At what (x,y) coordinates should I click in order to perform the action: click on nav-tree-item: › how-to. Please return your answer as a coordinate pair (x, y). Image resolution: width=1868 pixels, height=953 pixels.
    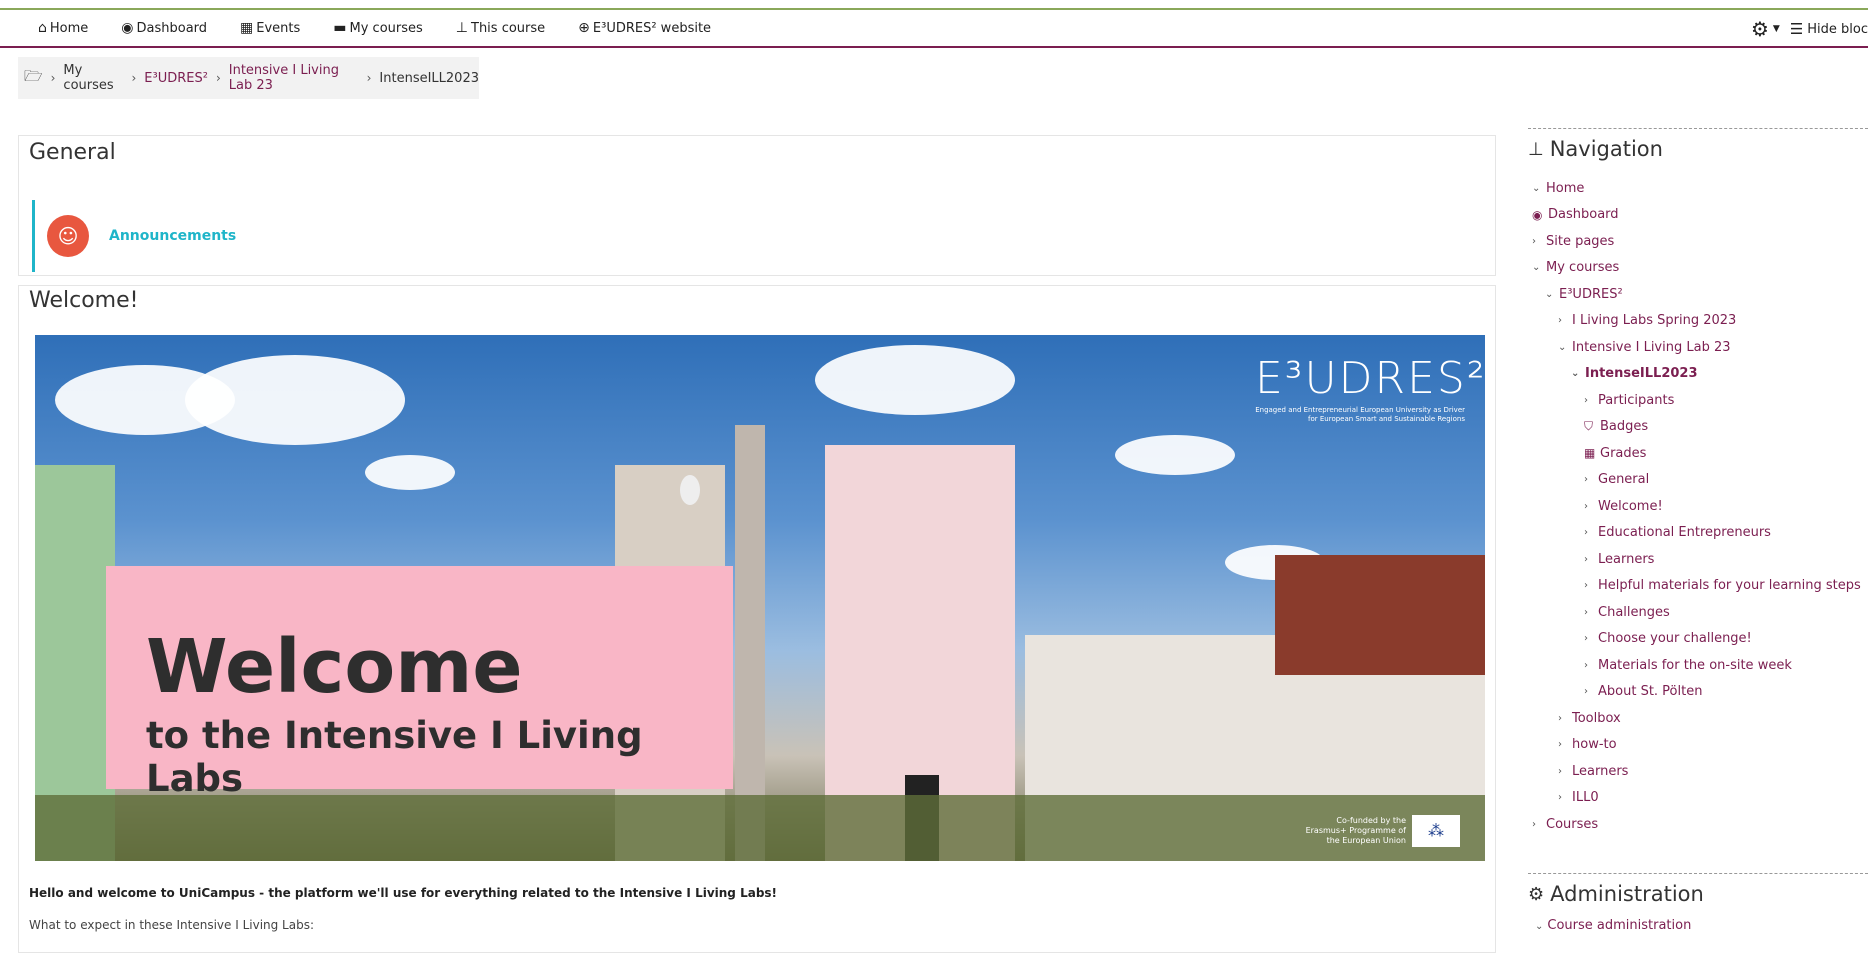
    Looking at the image, I should click on (1698, 745).